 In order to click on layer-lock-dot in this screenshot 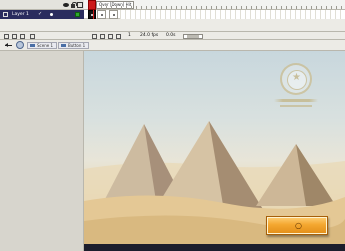, I will do `click(51, 14)`.